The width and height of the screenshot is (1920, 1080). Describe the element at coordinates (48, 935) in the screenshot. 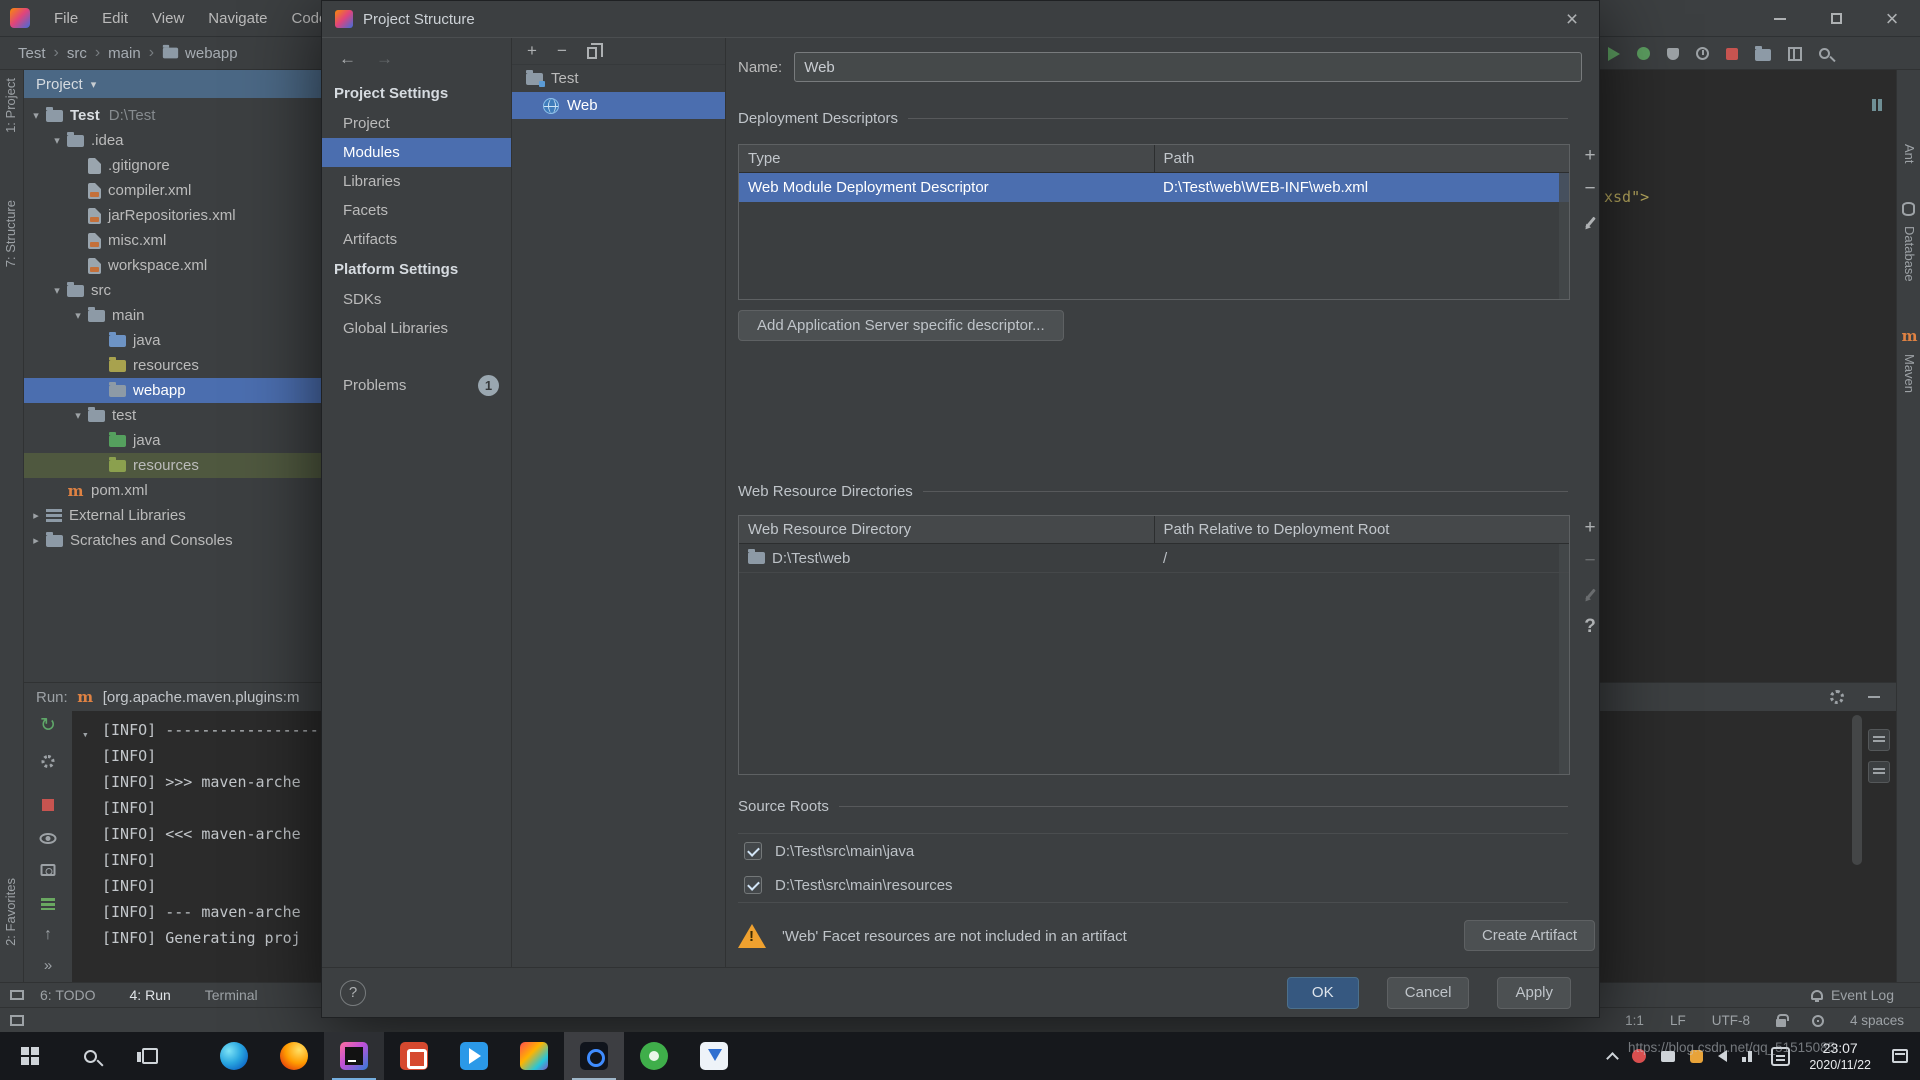

I see `collapse-icon: ↑` at that location.